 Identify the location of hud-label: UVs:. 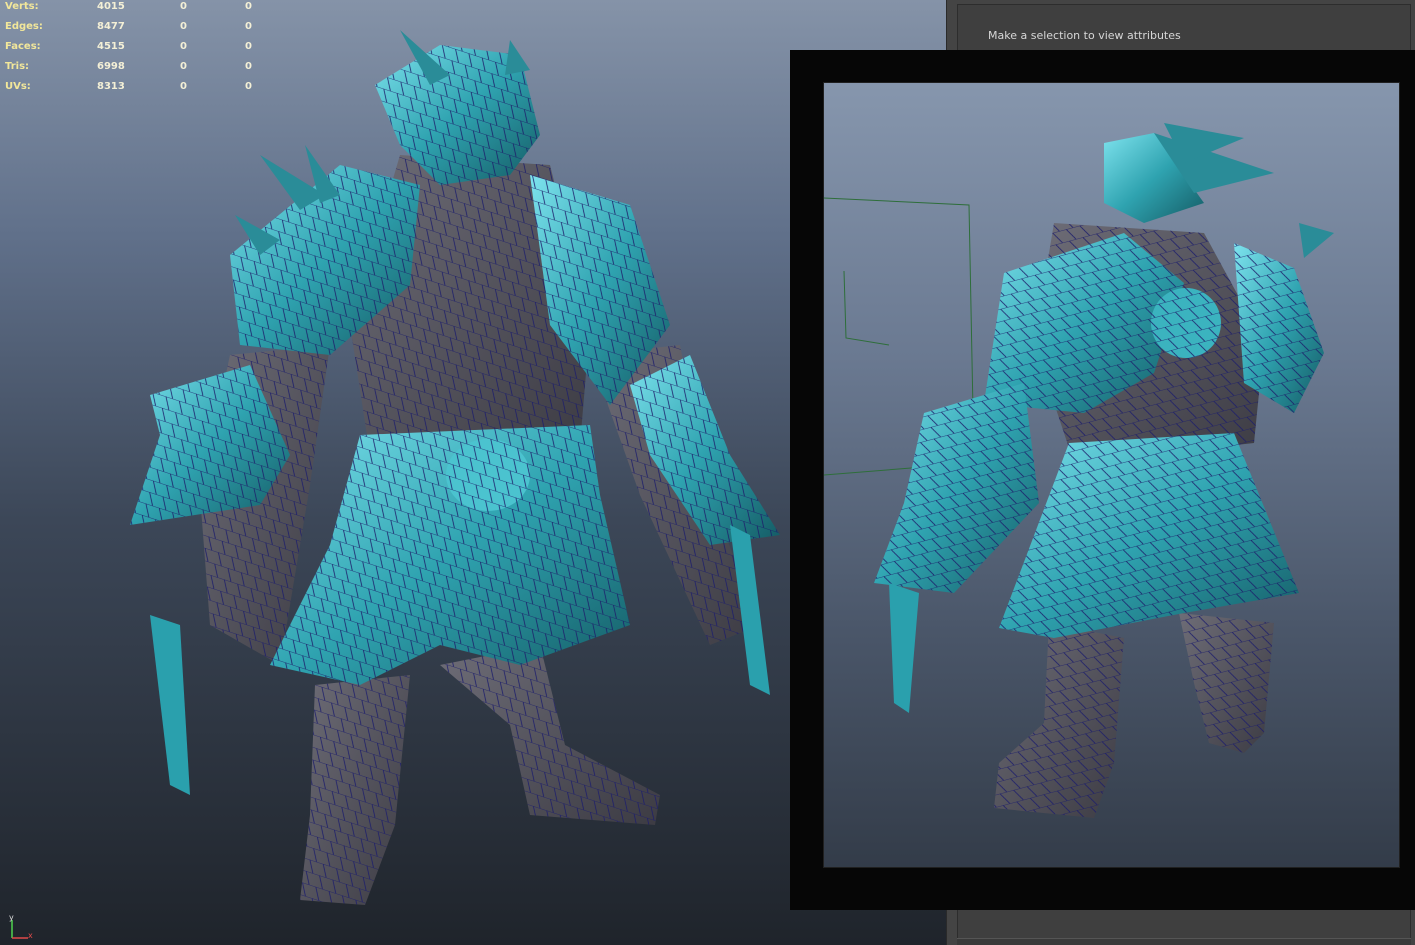
(18, 86).